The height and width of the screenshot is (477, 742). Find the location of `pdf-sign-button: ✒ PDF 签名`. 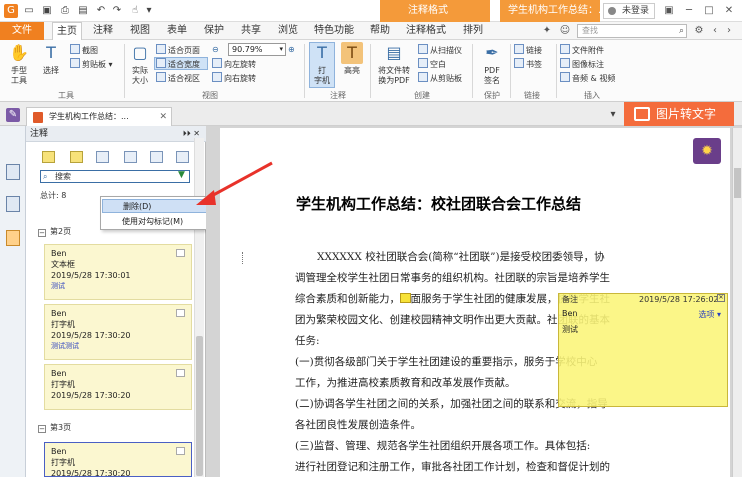

pdf-sign-button: ✒ PDF 签名 is located at coordinates (492, 64).